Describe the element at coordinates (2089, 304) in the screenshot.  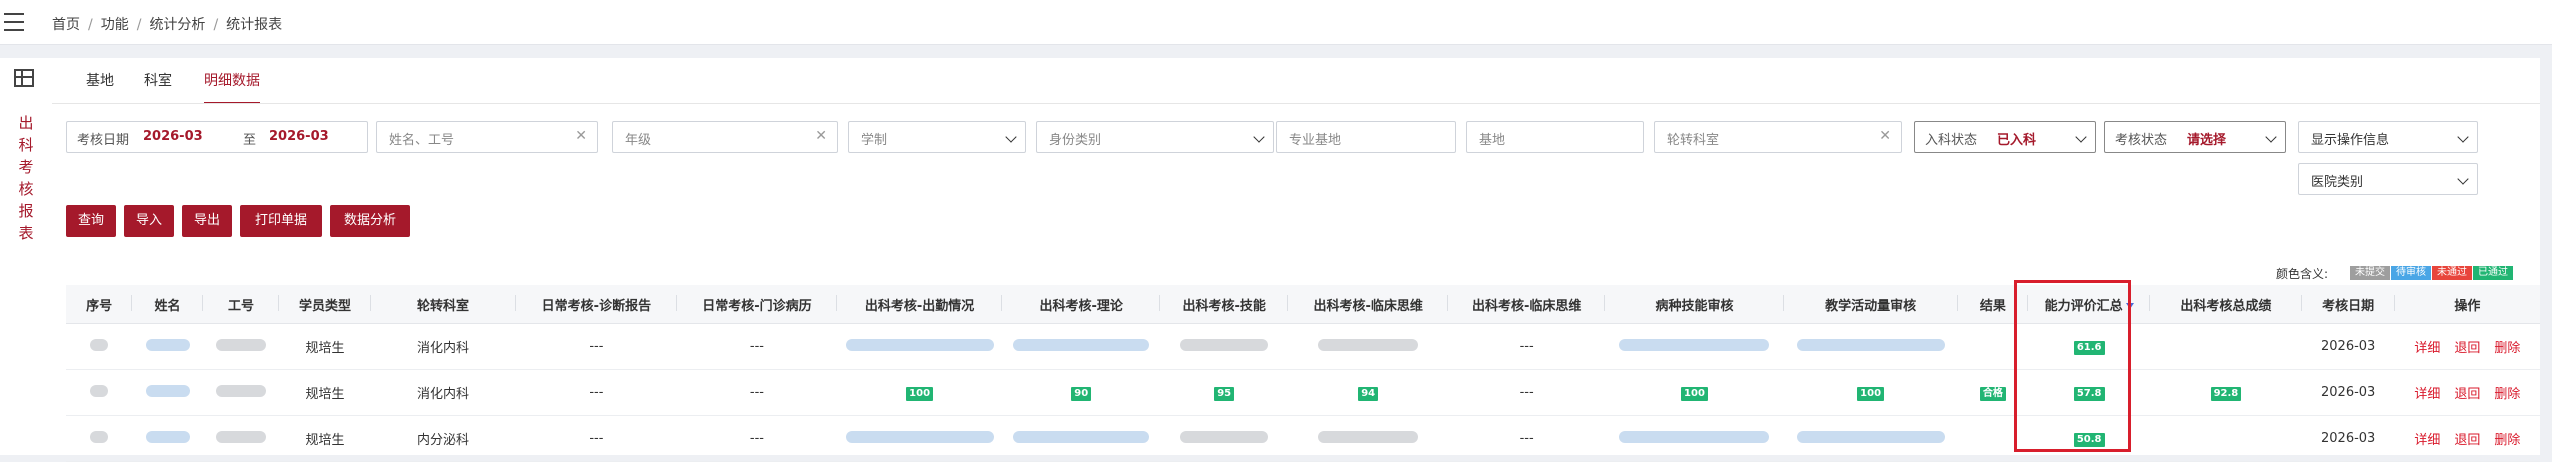
I see `col-header-ability-summary: 能力评价汇总` at that location.